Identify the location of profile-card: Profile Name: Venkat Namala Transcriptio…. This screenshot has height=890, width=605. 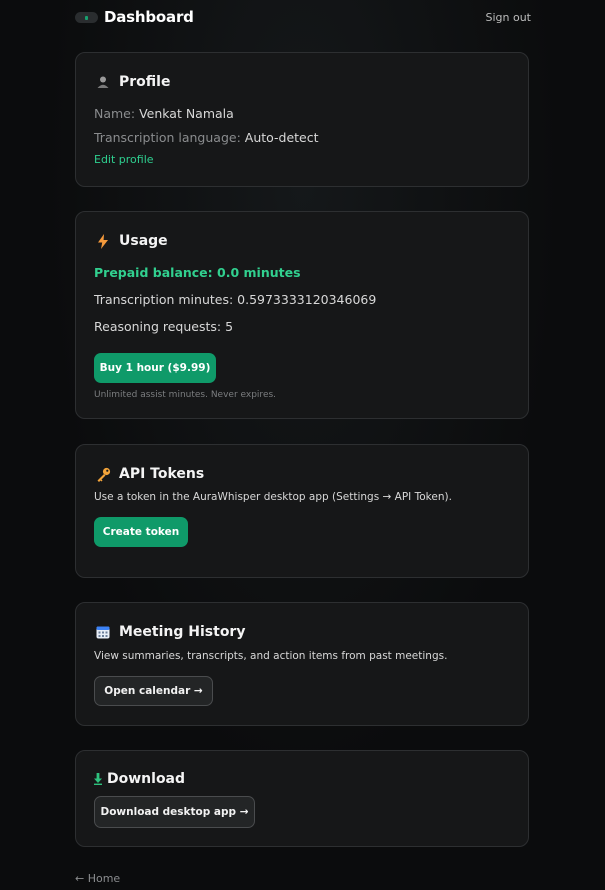
(302, 119).